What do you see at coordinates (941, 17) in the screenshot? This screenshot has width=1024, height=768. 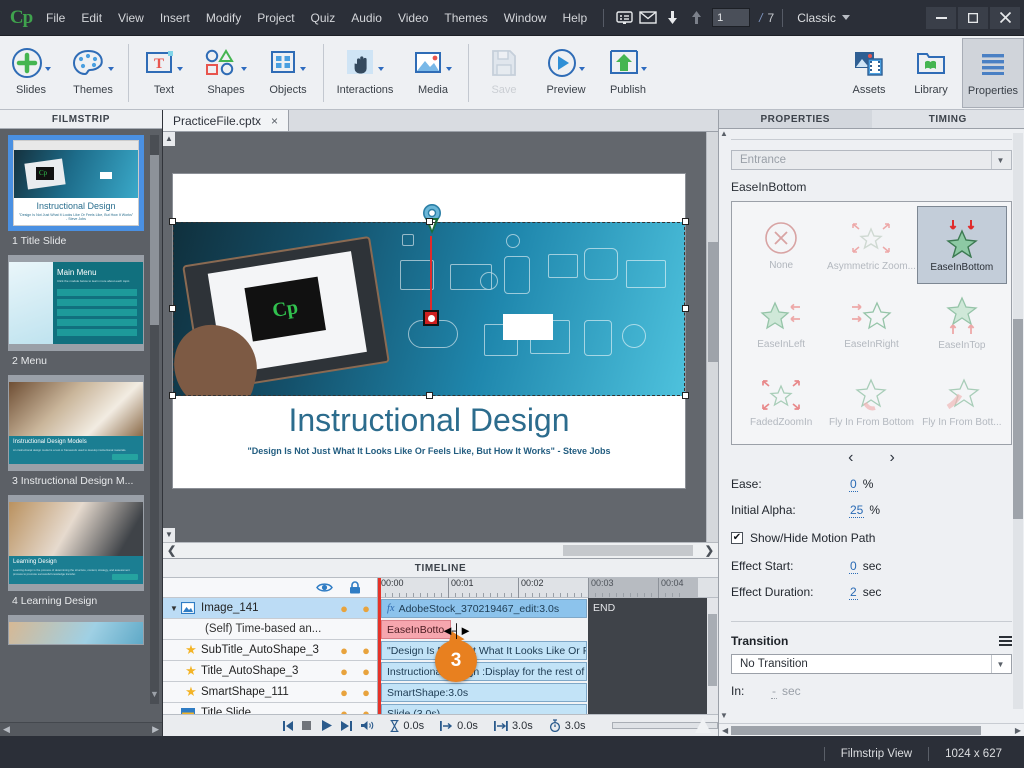 I see `minimize-icon` at bounding box center [941, 17].